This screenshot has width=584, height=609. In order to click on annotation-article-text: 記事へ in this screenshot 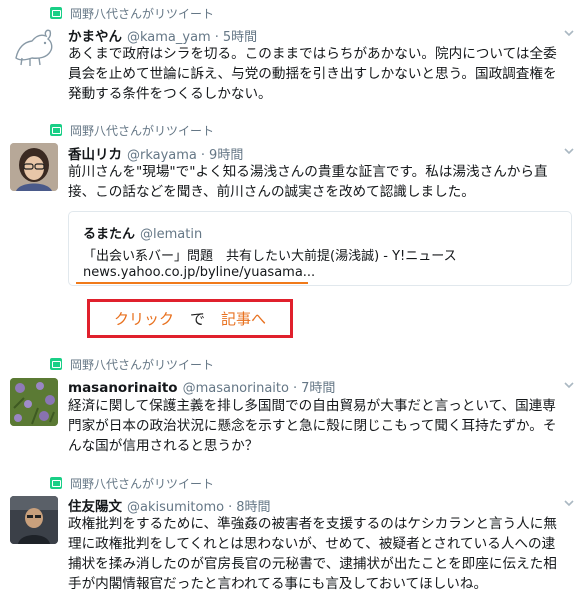, I will do `click(244, 319)`.